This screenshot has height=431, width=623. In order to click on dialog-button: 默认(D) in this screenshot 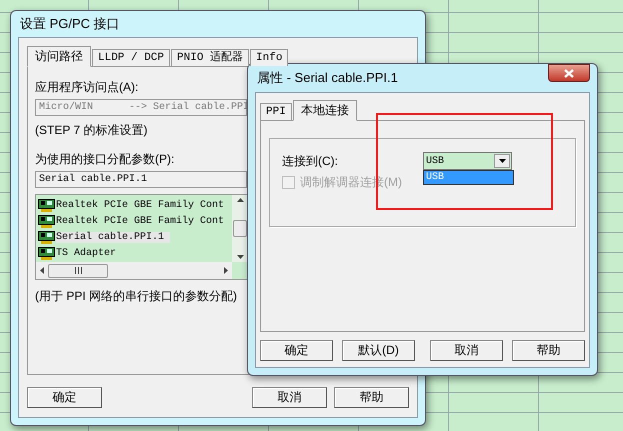, I will do `click(378, 350)`.